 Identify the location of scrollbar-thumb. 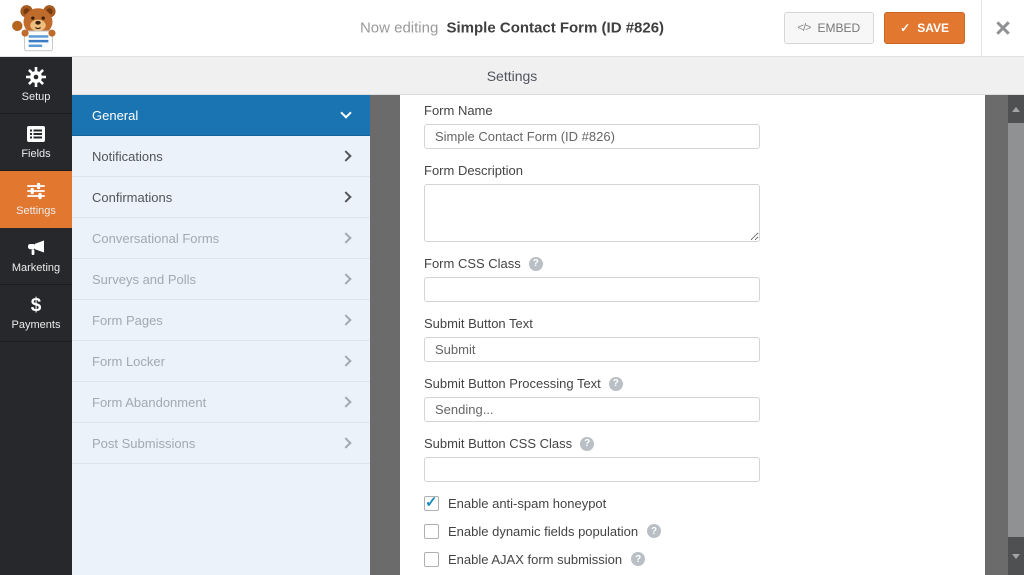
(1016, 330).